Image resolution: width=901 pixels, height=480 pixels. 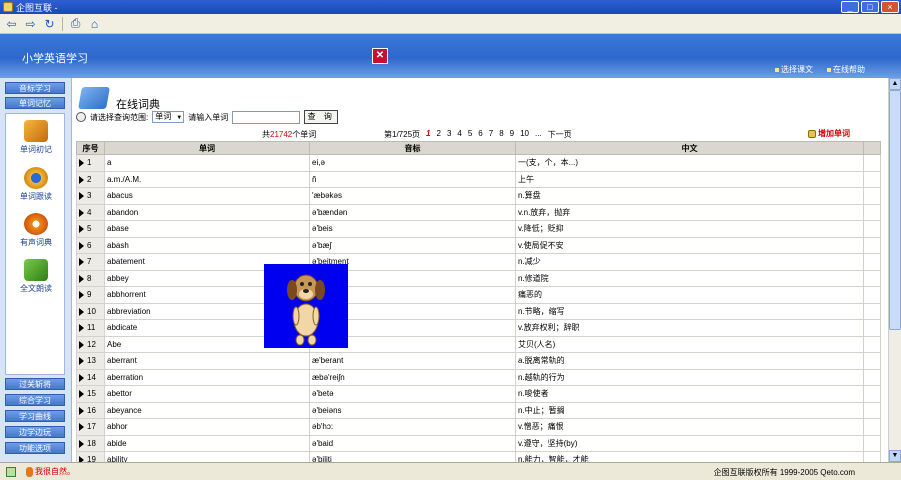 What do you see at coordinates (478, 212) in the screenshot?
I see `table-row: 4 abandon ə'bændən v.n.放弃，抛弃` at bounding box center [478, 212].